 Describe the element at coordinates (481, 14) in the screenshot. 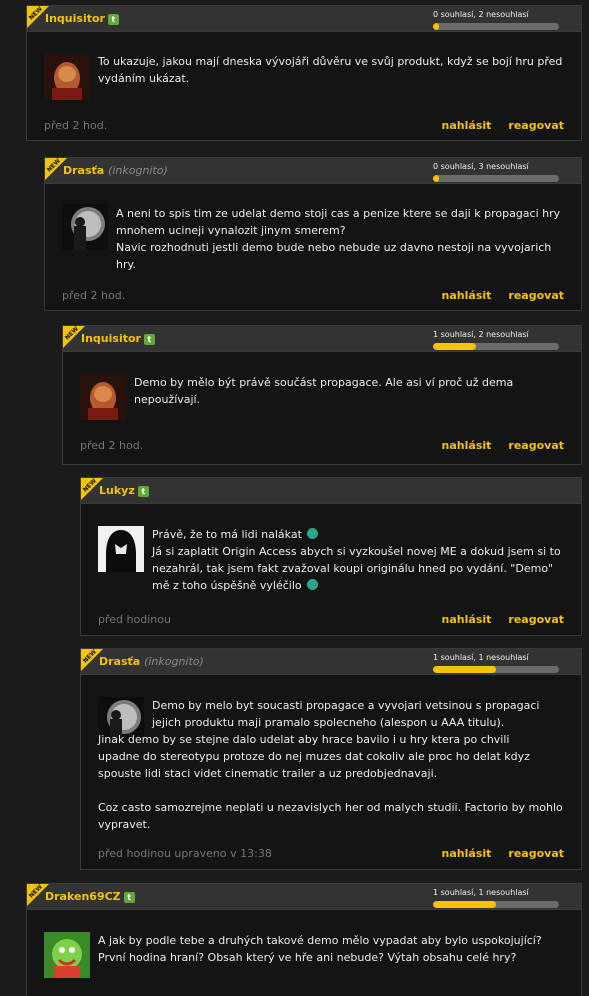

I see `votes-text: 0 souhlasí, 2 nesouhlasí` at that location.